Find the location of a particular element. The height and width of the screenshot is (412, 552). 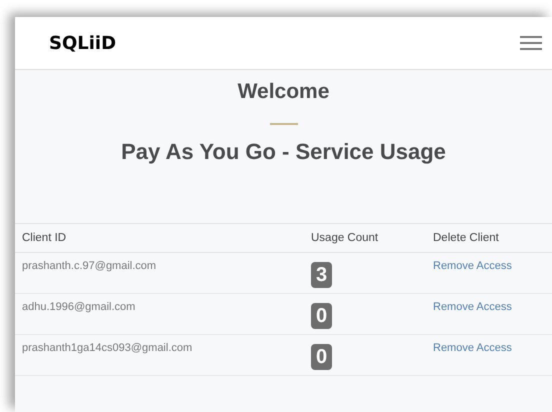

page-title: Pay As You Go - Service Usage is located at coordinates (283, 152).